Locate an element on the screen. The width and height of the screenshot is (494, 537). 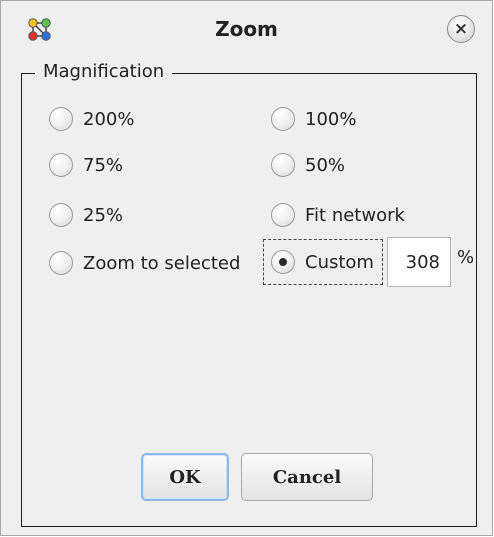
close-button: × is located at coordinates (461, 29).